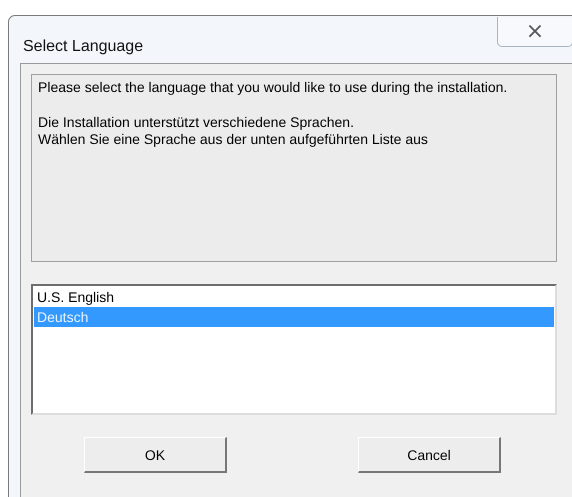 The height and width of the screenshot is (497, 572). I want to click on message-text: Please select the language that you would like to use during the installation., so click(273, 87).